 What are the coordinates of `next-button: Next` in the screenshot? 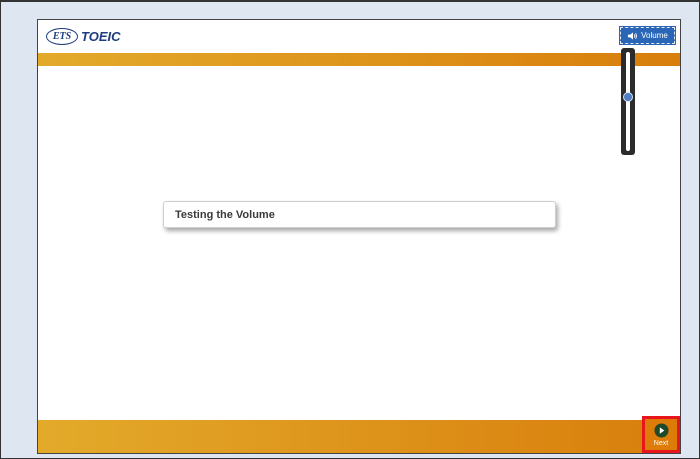 It's located at (661, 434).